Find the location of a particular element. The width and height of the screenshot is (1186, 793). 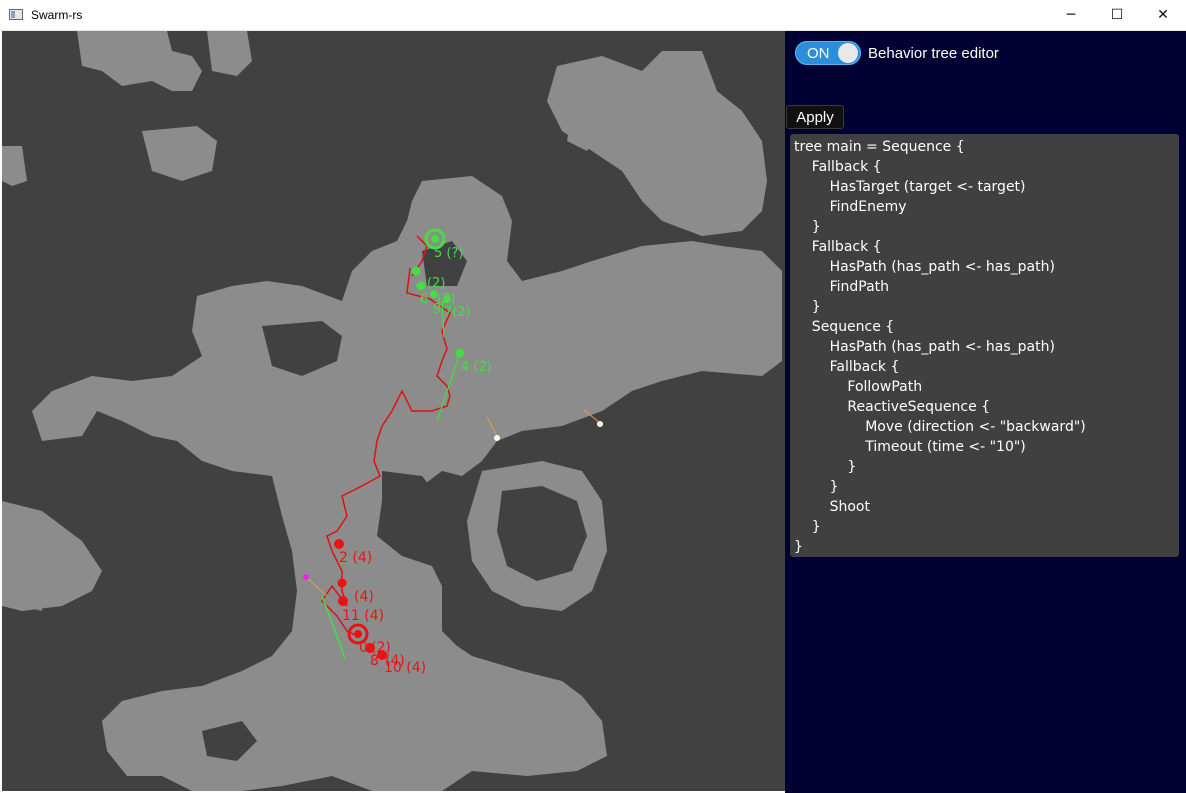

close-button: ✕ is located at coordinates (1163, 15).